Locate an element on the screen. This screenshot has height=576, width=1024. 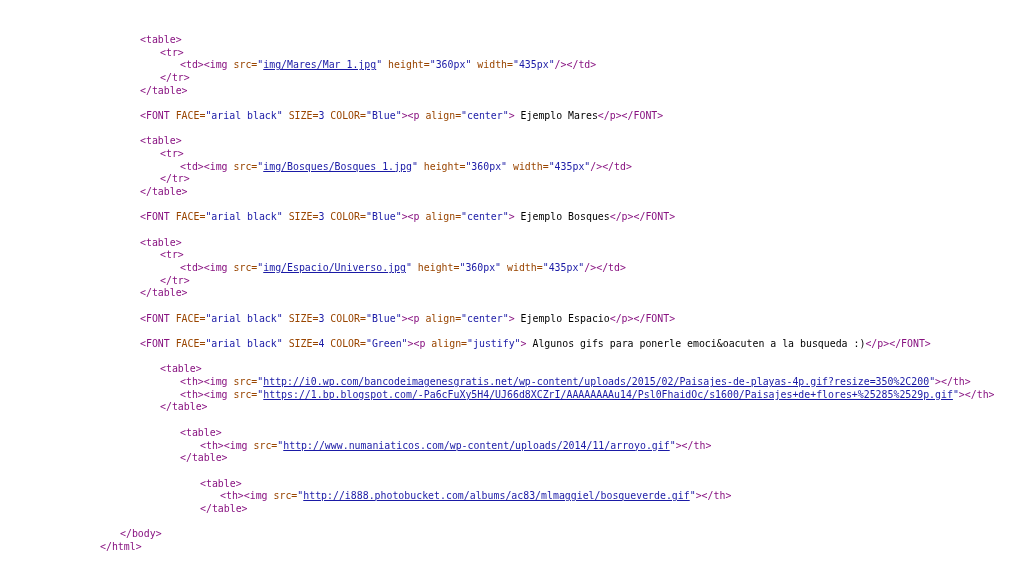
text: Ejemplo Mares is located at coordinates (558, 116).